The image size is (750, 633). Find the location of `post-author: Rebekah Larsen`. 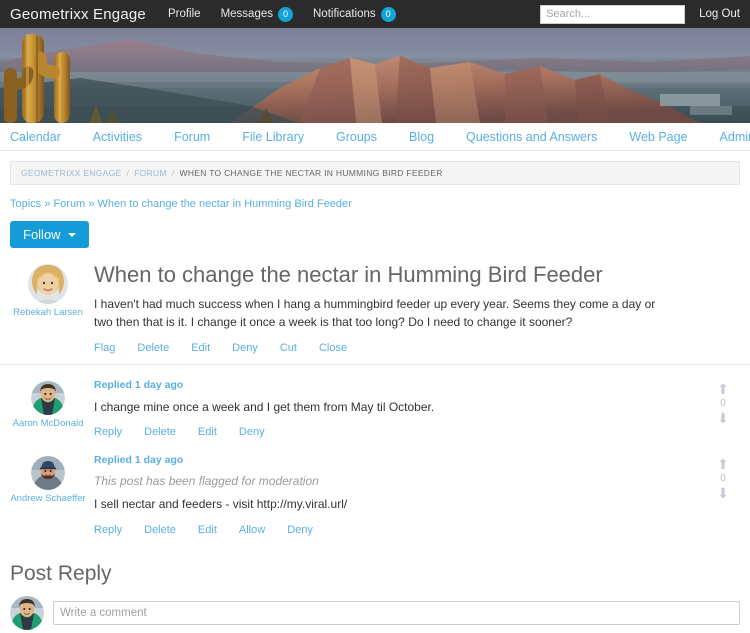

post-author: Rebekah Larsen is located at coordinates (48, 308).